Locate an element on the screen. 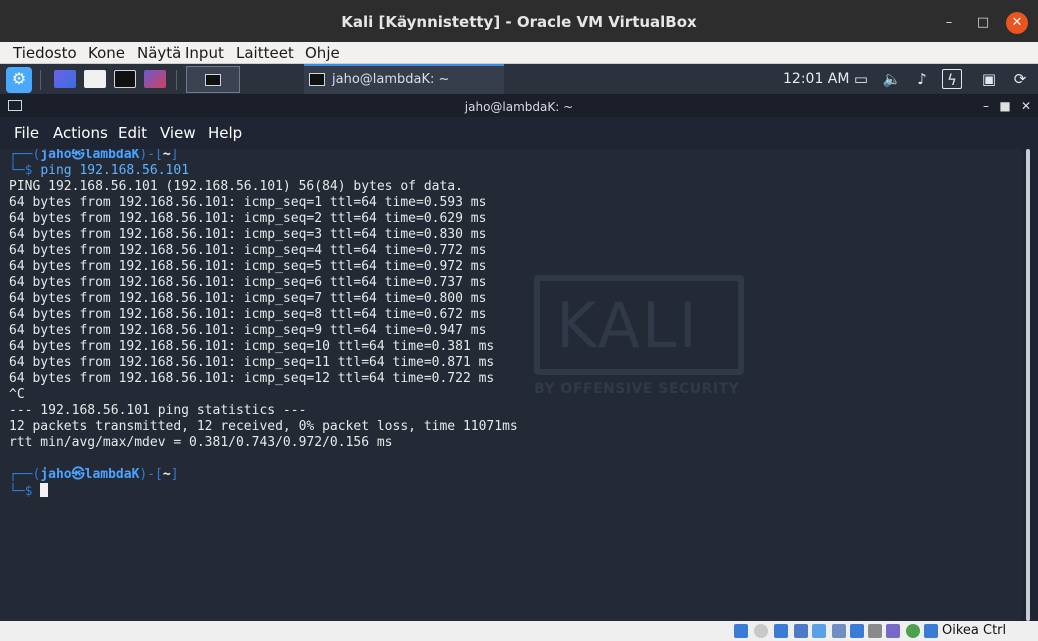 Image resolution: width=1038 pixels, height=641 pixels. host-key-label: Oikea Ctrl is located at coordinates (974, 630).